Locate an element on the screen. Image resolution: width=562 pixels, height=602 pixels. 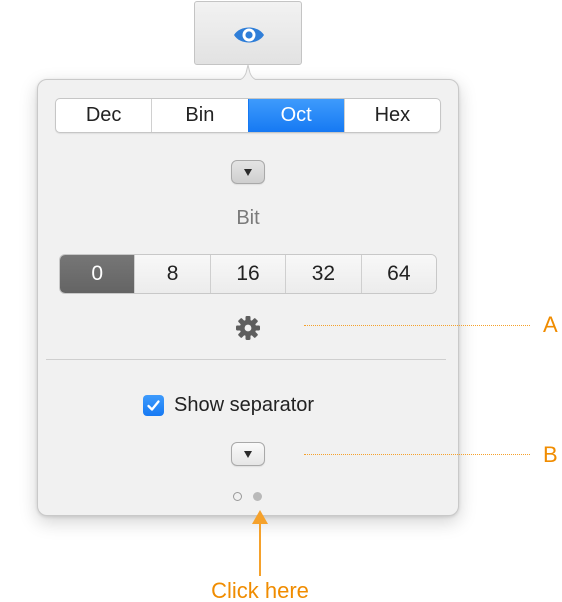
bit-option-0: 0 is located at coordinates (97, 274).